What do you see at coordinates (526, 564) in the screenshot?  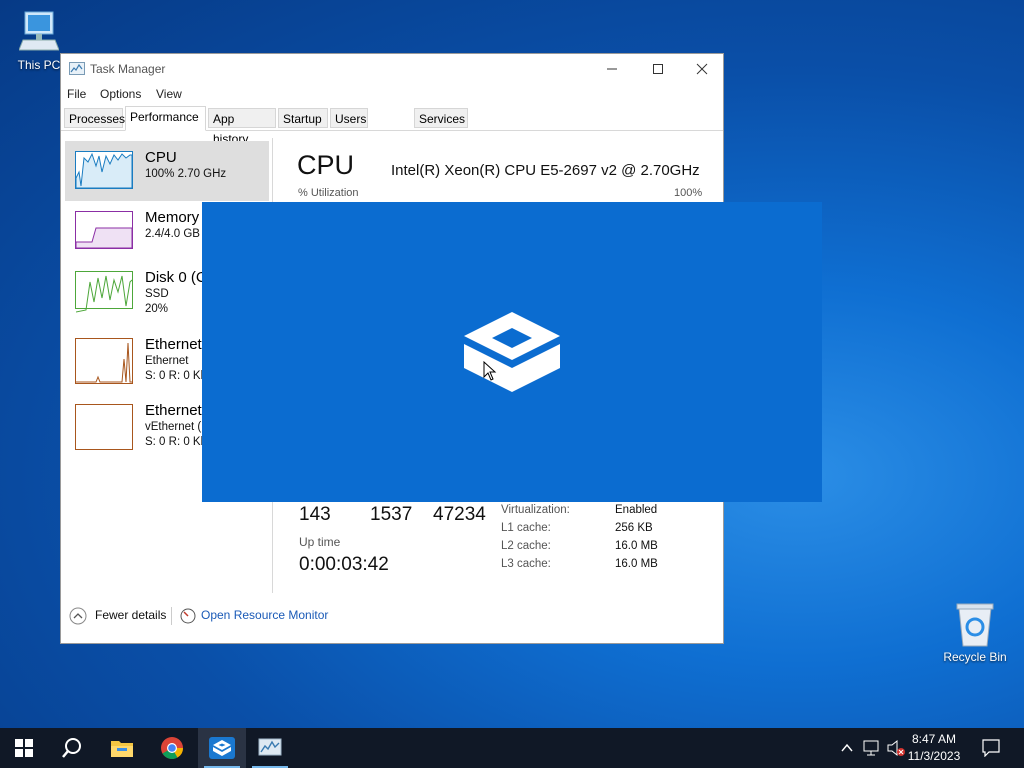 I see `detail-key: L3 cache:` at bounding box center [526, 564].